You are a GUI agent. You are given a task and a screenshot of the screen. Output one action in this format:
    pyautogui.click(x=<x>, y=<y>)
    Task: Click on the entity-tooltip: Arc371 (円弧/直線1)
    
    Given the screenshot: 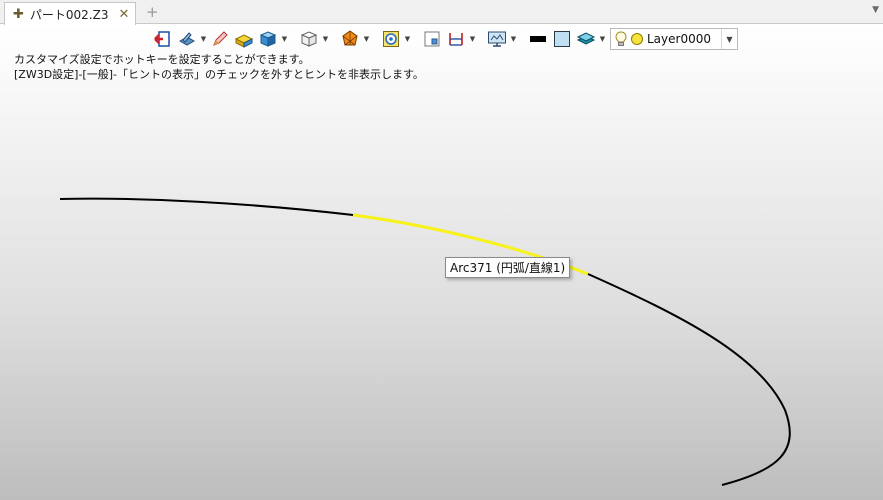 What is the action you would take?
    pyautogui.click(x=508, y=267)
    